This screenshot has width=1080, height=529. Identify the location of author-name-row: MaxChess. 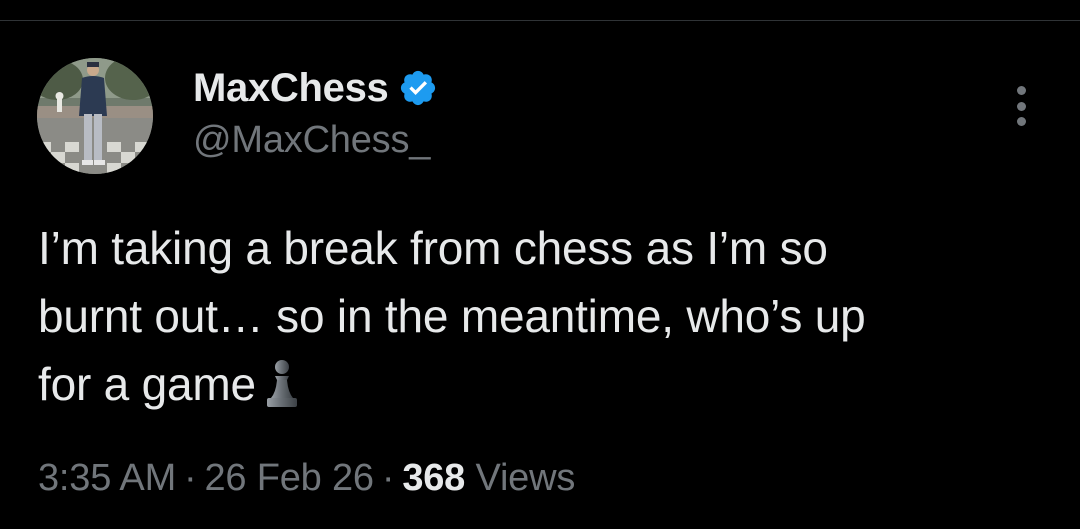
(315, 88).